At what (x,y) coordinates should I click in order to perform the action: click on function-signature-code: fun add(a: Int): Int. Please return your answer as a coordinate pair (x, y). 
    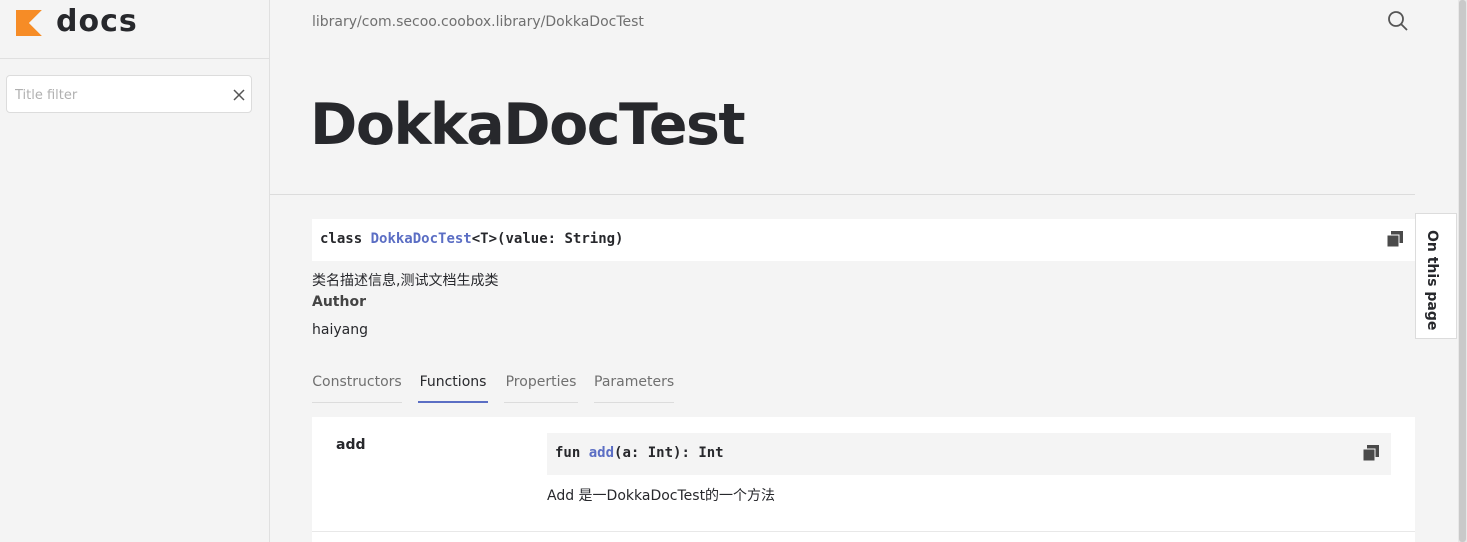
    Looking at the image, I should click on (639, 453).